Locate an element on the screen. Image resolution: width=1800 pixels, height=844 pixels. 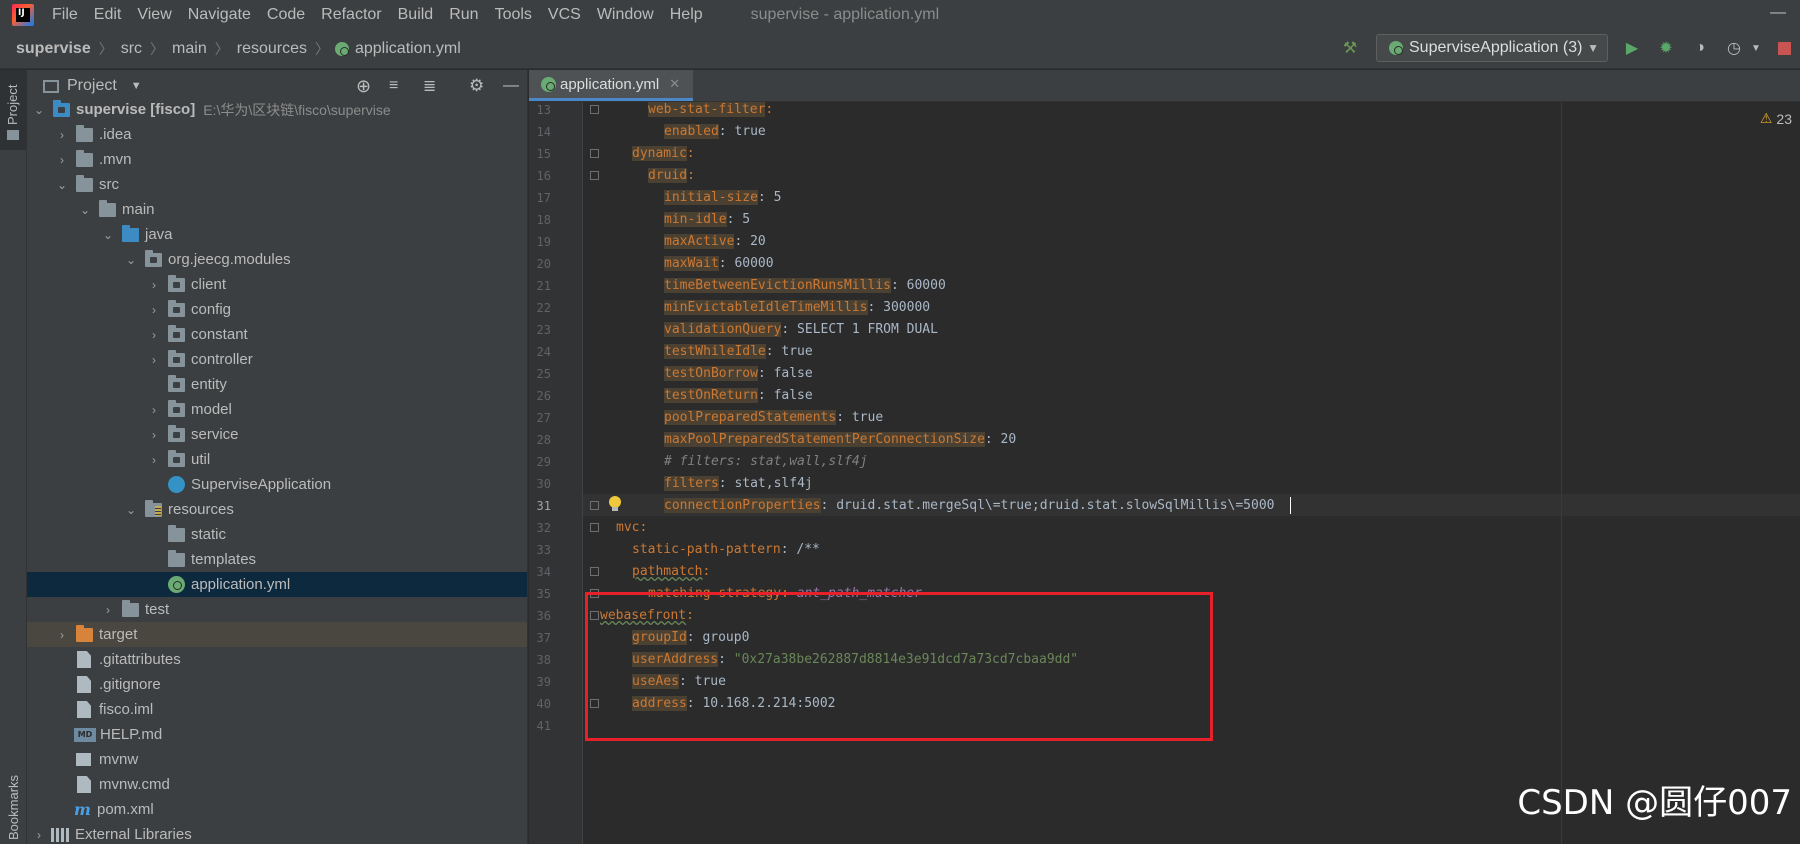
breadcrumb-main: main is located at coordinates (189, 49).